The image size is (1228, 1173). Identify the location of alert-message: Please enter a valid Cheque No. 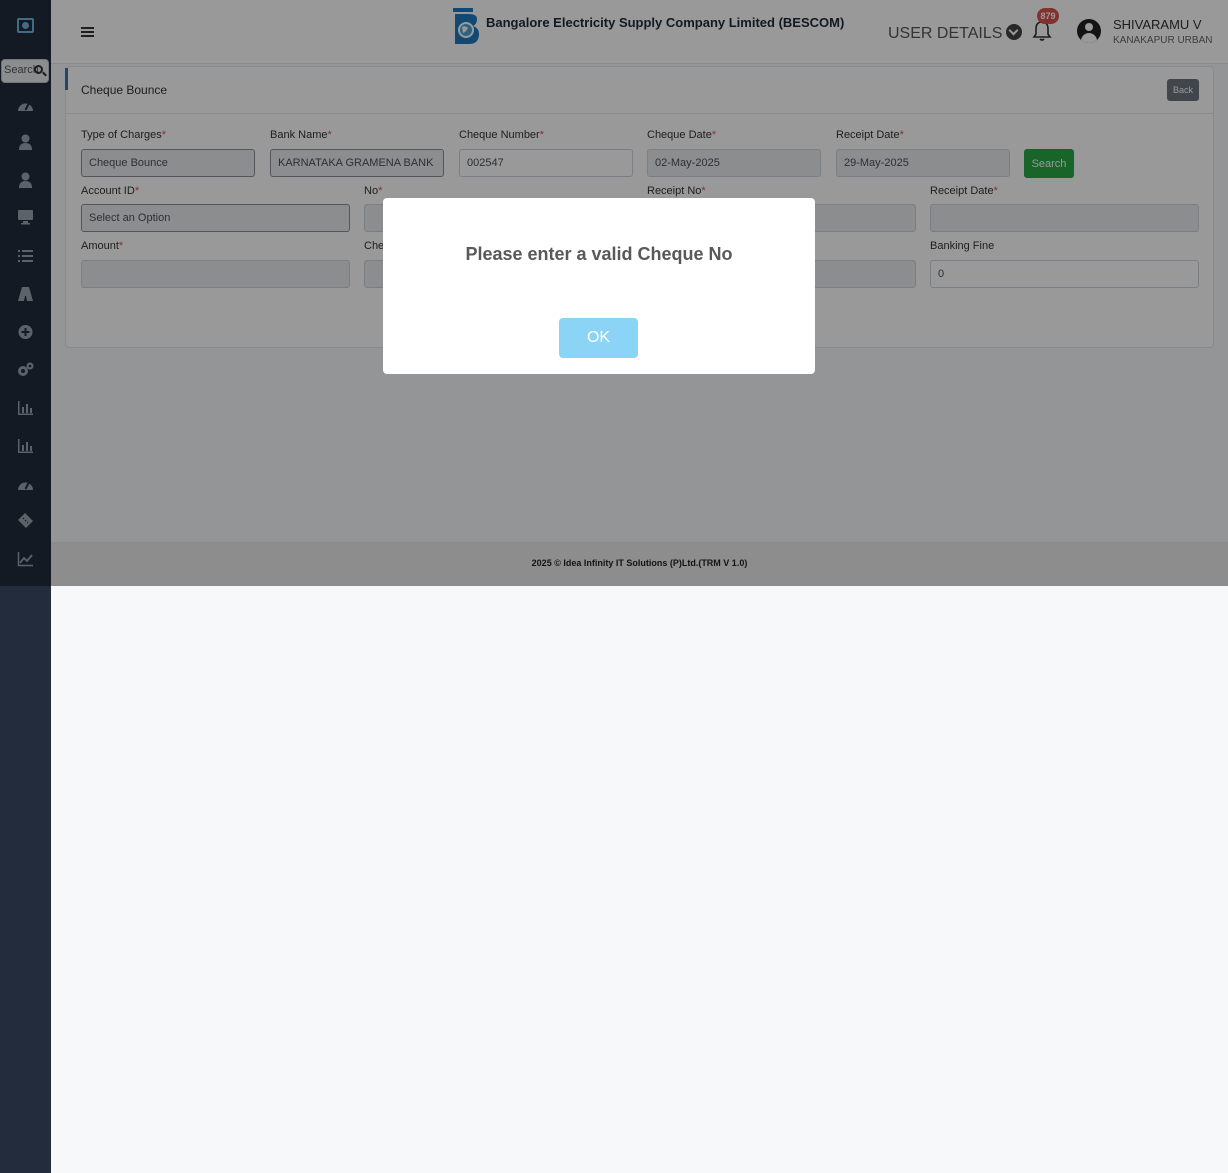
(599, 254).